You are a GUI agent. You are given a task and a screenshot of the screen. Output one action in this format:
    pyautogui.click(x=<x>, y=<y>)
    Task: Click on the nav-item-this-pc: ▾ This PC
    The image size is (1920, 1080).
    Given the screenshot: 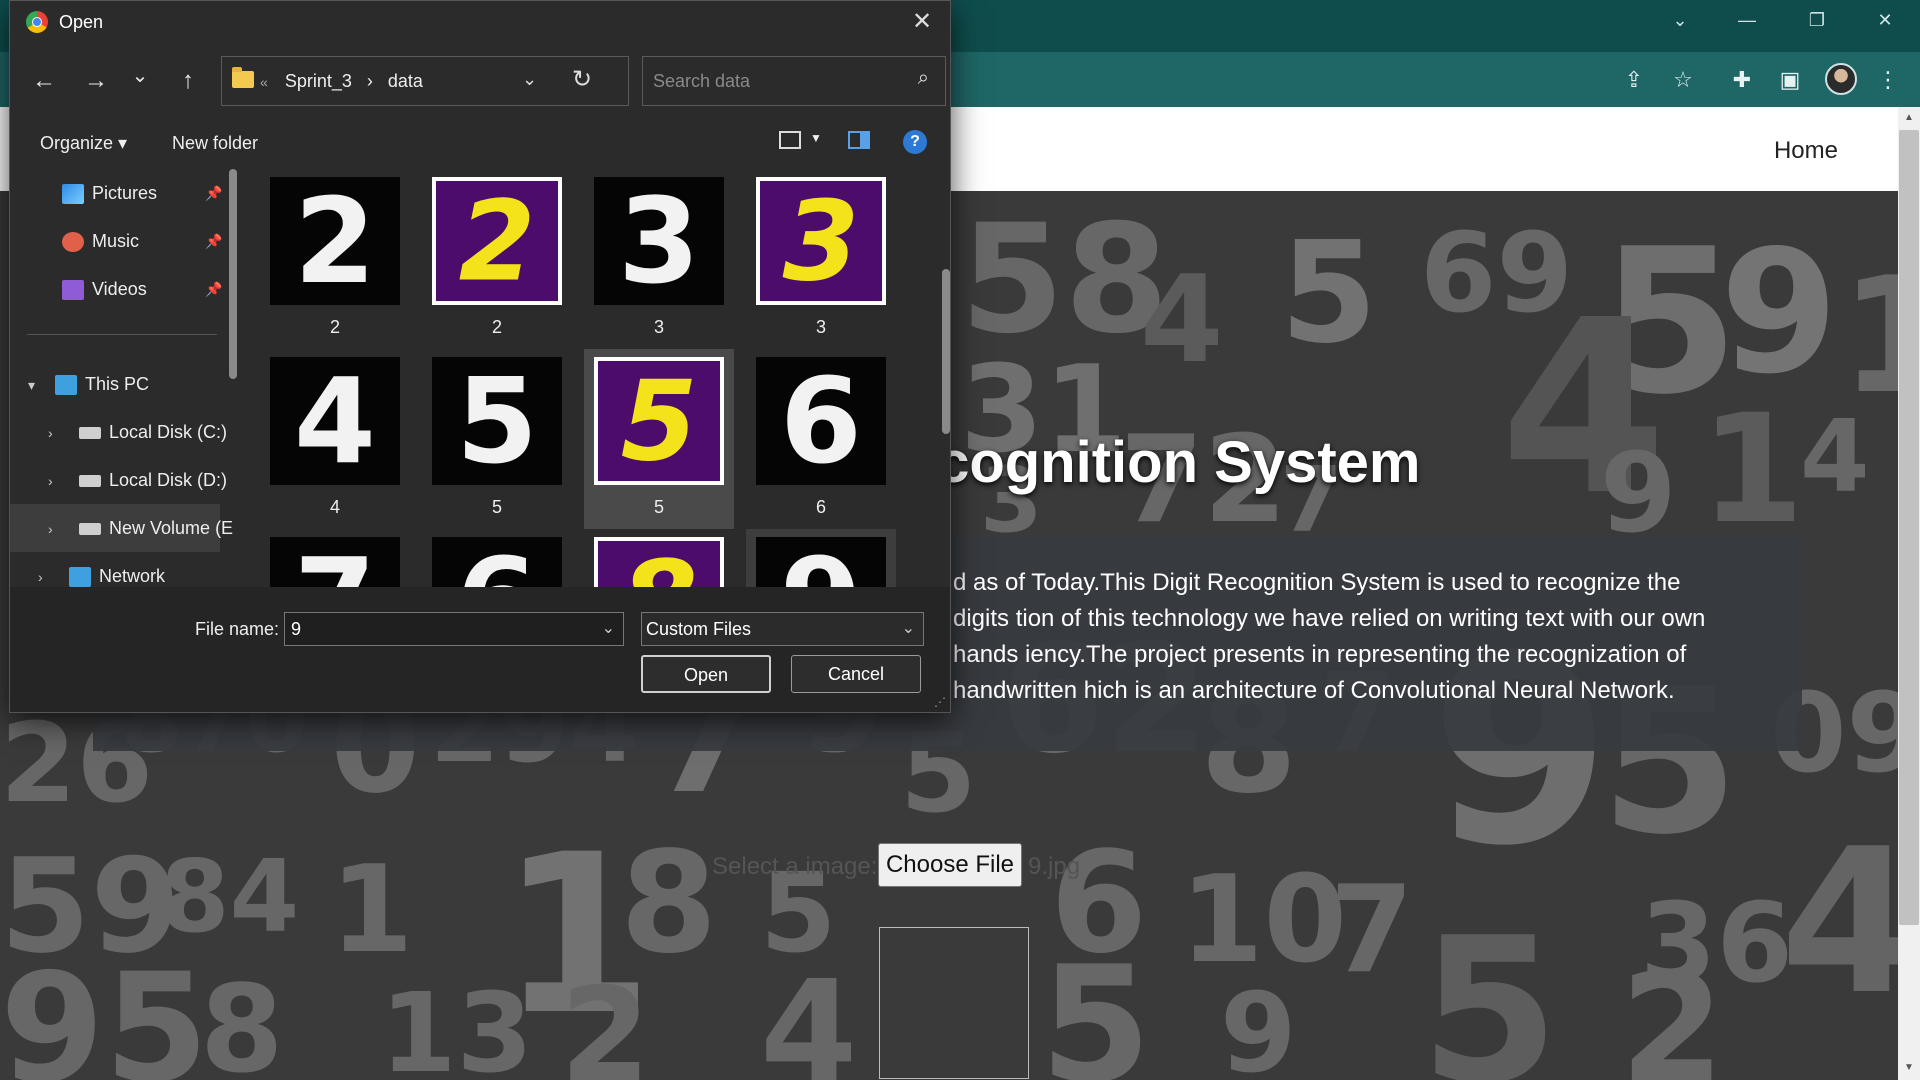 What is the action you would take?
    pyautogui.click(x=88, y=392)
    